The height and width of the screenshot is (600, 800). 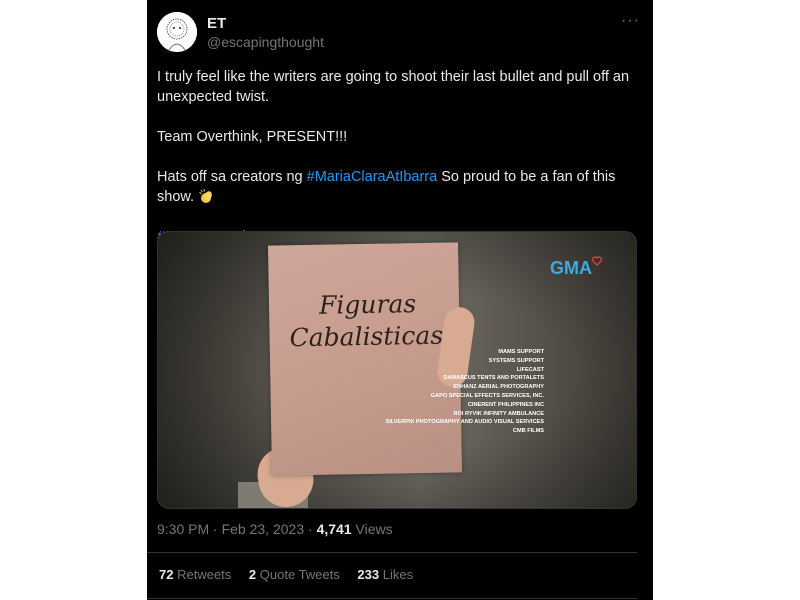 I want to click on credit-line: ROI RYVIK INFINITY AMBULANCE, so click(x=498, y=413).